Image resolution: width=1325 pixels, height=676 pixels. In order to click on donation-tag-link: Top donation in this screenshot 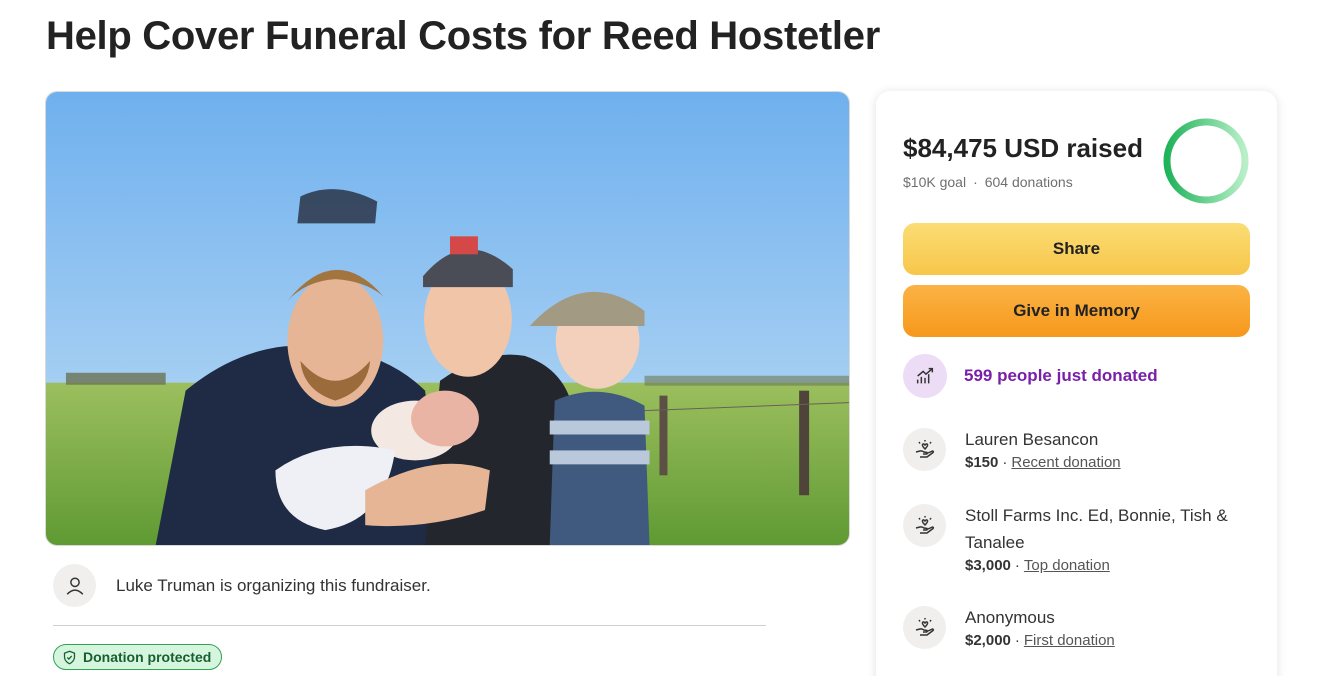, I will do `click(1067, 565)`.